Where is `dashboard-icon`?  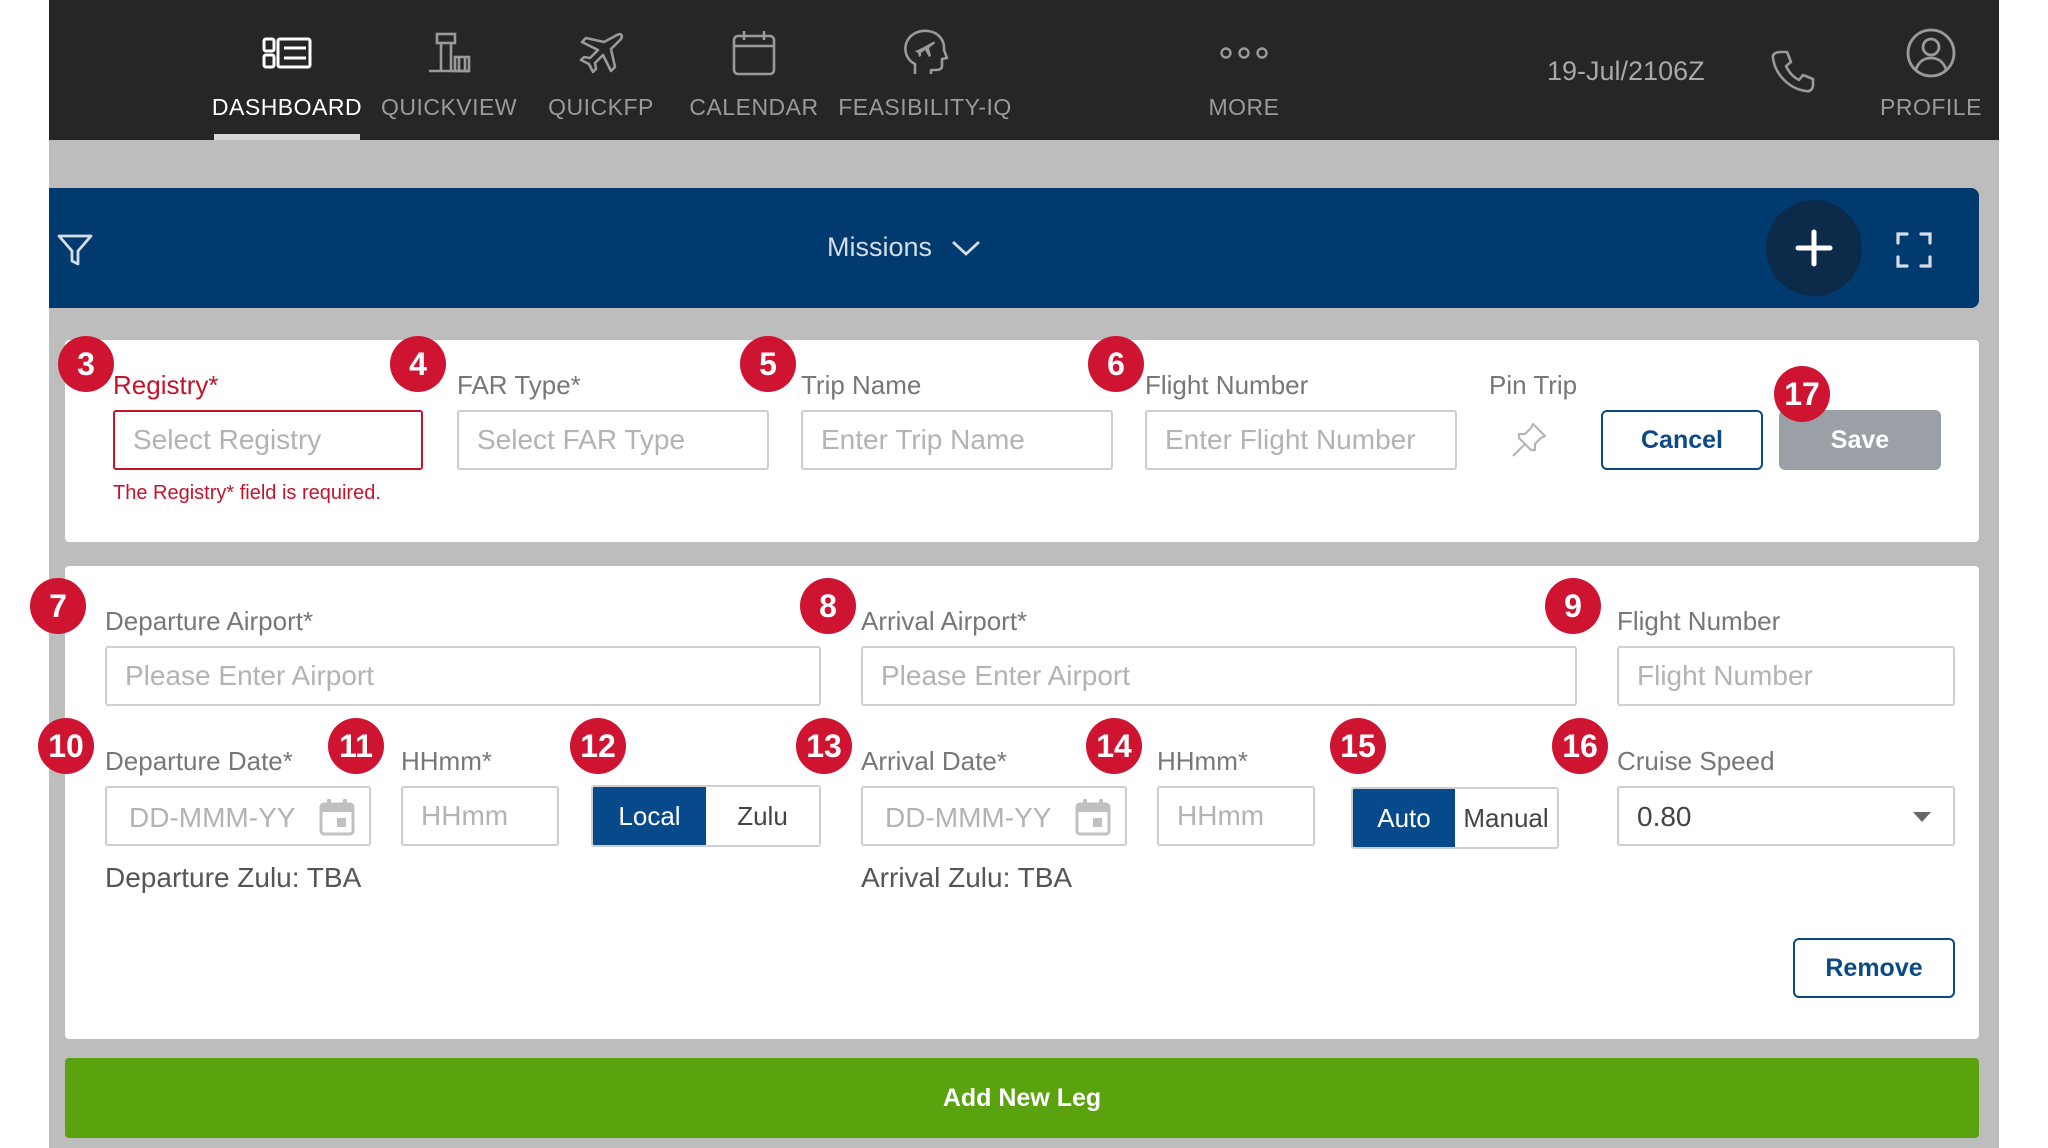
dashboard-icon is located at coordinates (287, 53).